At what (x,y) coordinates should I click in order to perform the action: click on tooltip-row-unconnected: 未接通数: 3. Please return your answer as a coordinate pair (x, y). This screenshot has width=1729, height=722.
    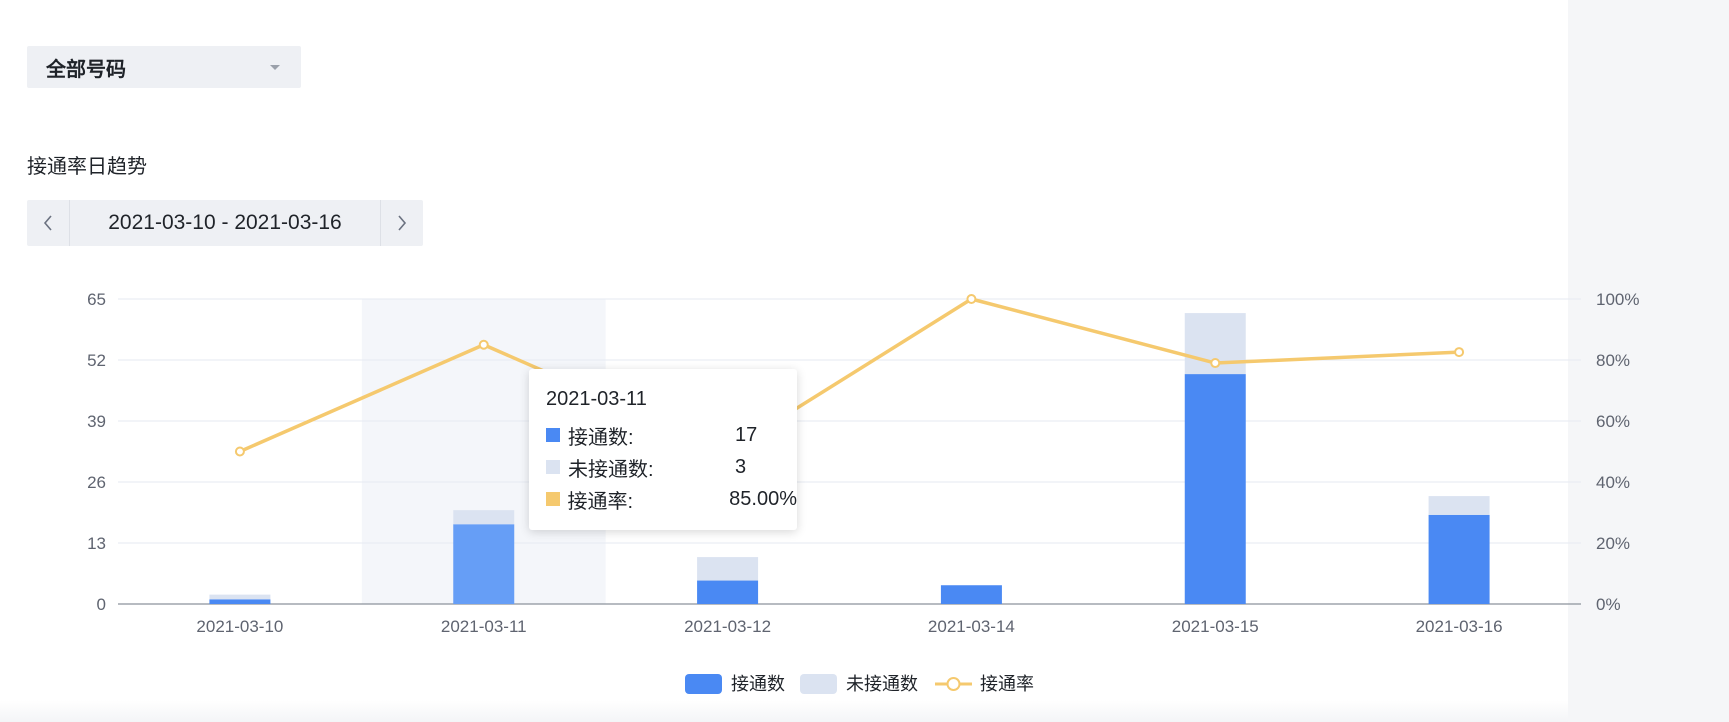
    Looking at the image, I should click on (671, 467).